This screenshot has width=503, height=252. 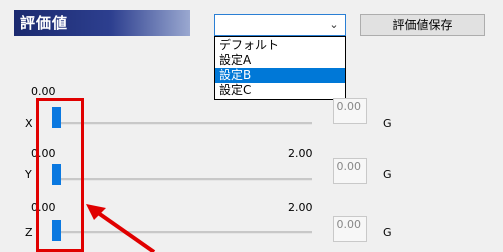 What do you see at coordinates (300, 153) in the screenshot?
I see `y-max-label: 2.00` at bounding box center [300, 153].